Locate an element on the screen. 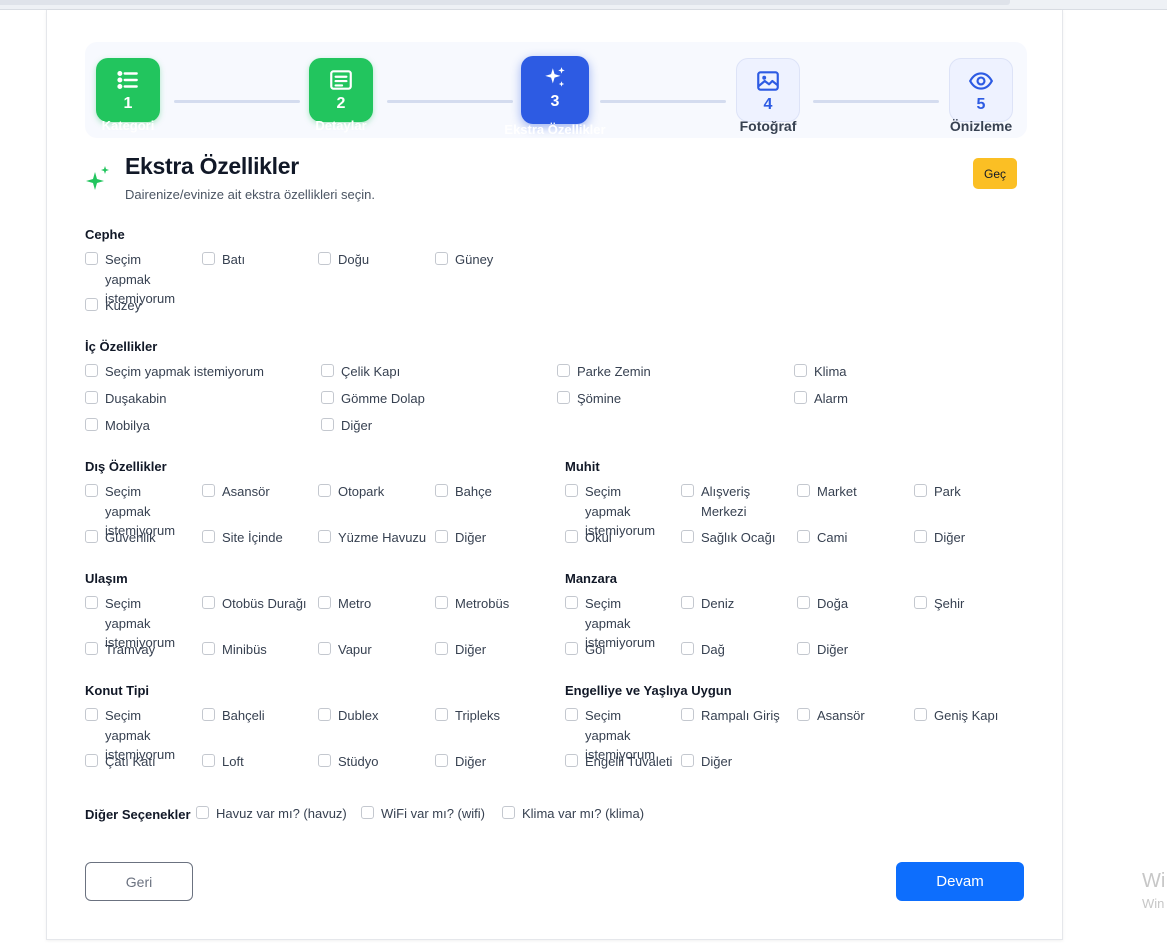  option-dis-asansor: Asansör is located at coordinates (236, 492).